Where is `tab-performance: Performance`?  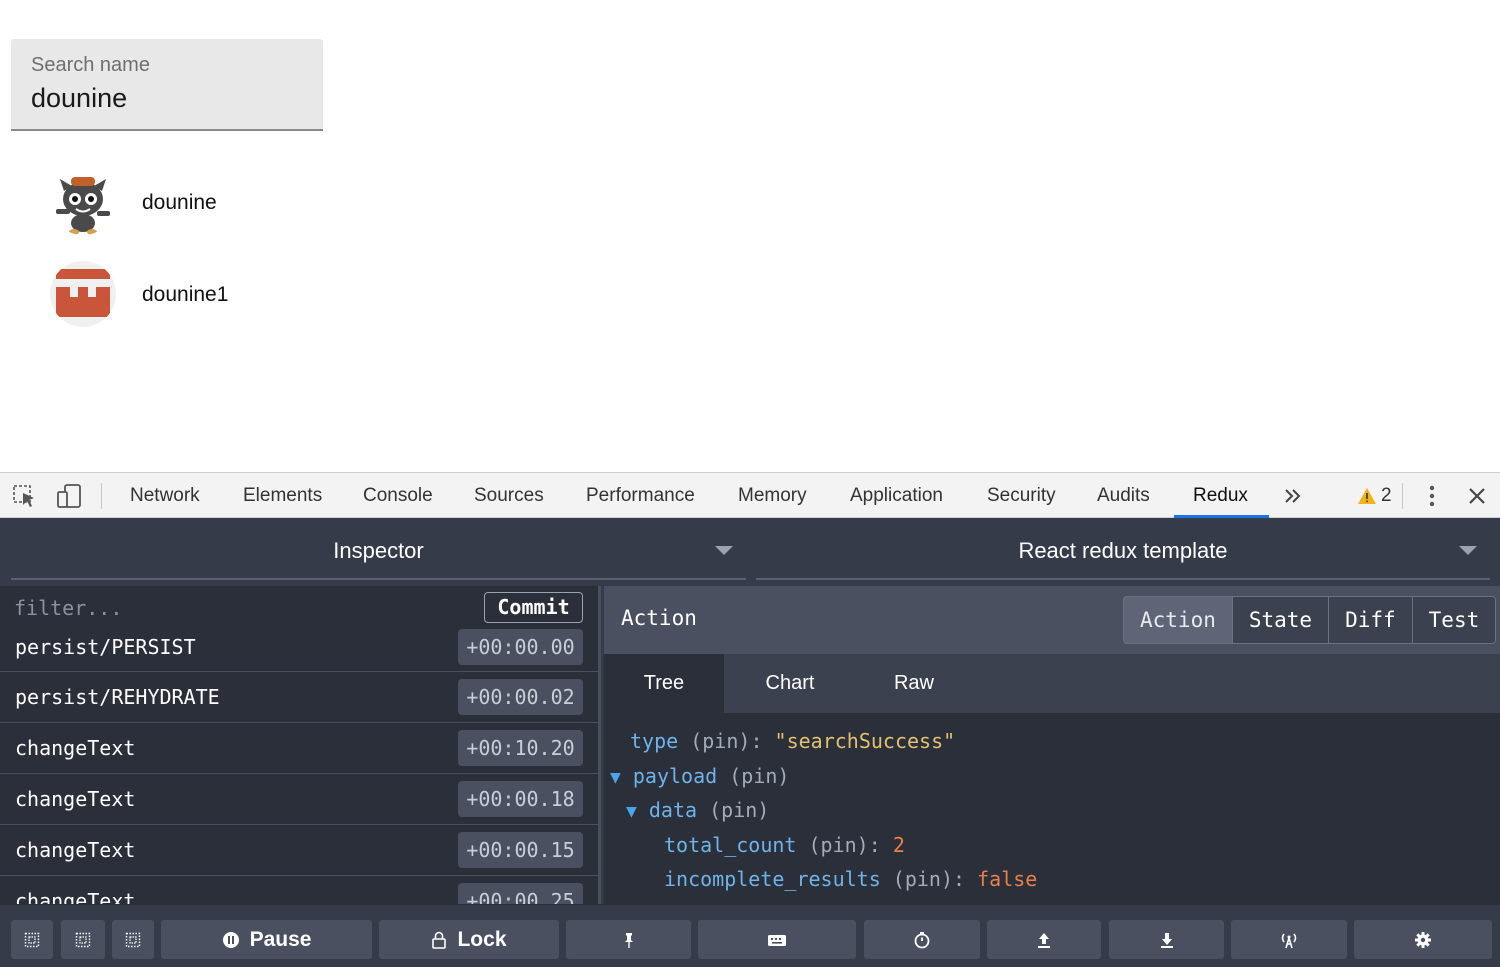 tab-performance: Performance is located at coordinates (640, 496).